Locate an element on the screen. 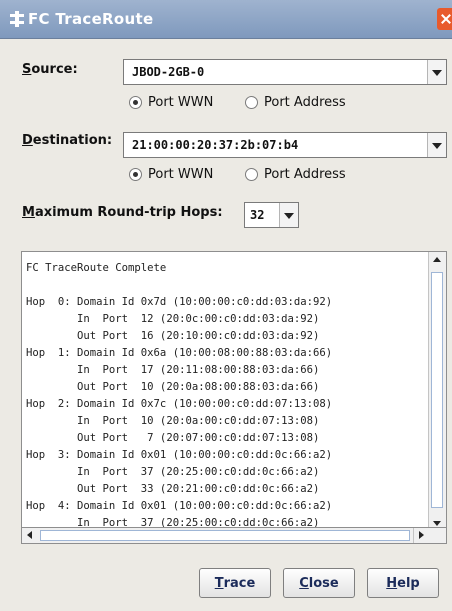 The width and height of the screenshot is (452, 611). close-window-icon is located at coordinates (444, 19).